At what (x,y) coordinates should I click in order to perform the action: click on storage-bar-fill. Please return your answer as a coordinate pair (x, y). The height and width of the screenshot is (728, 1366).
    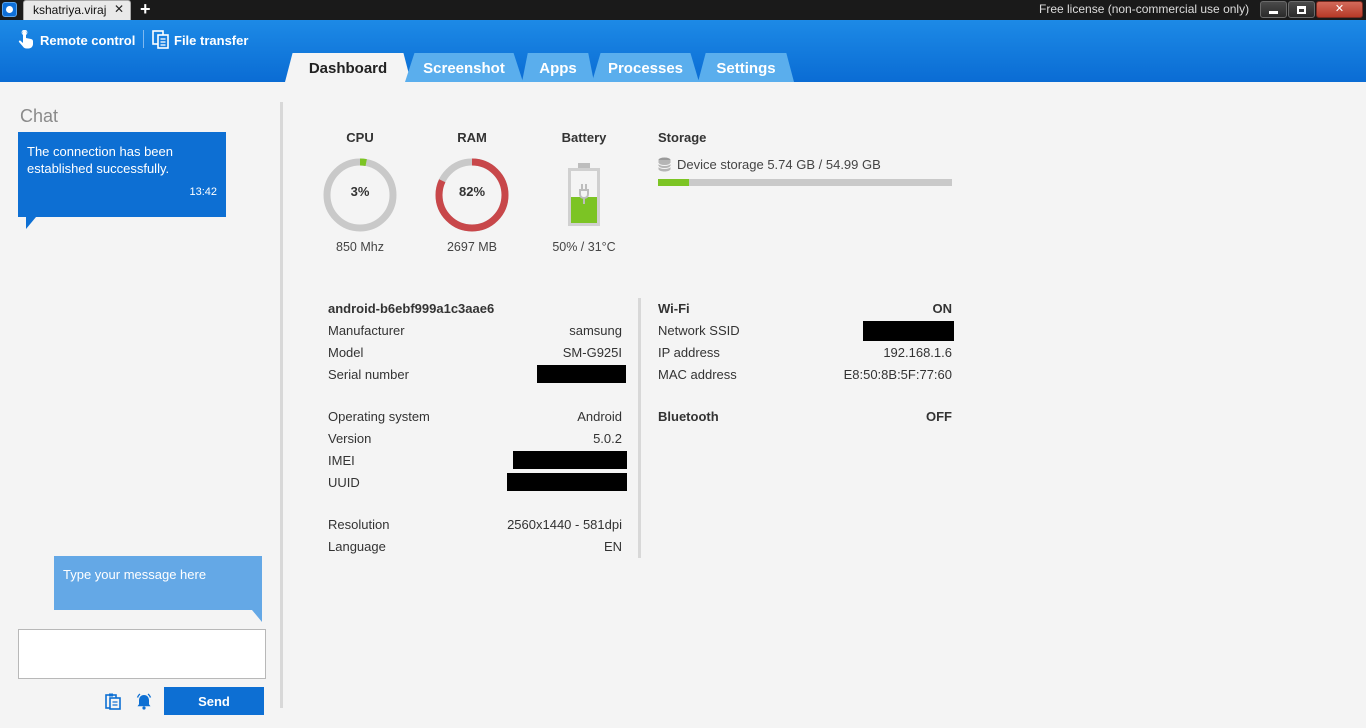
    Looking at the image, I should click on (673, 182).